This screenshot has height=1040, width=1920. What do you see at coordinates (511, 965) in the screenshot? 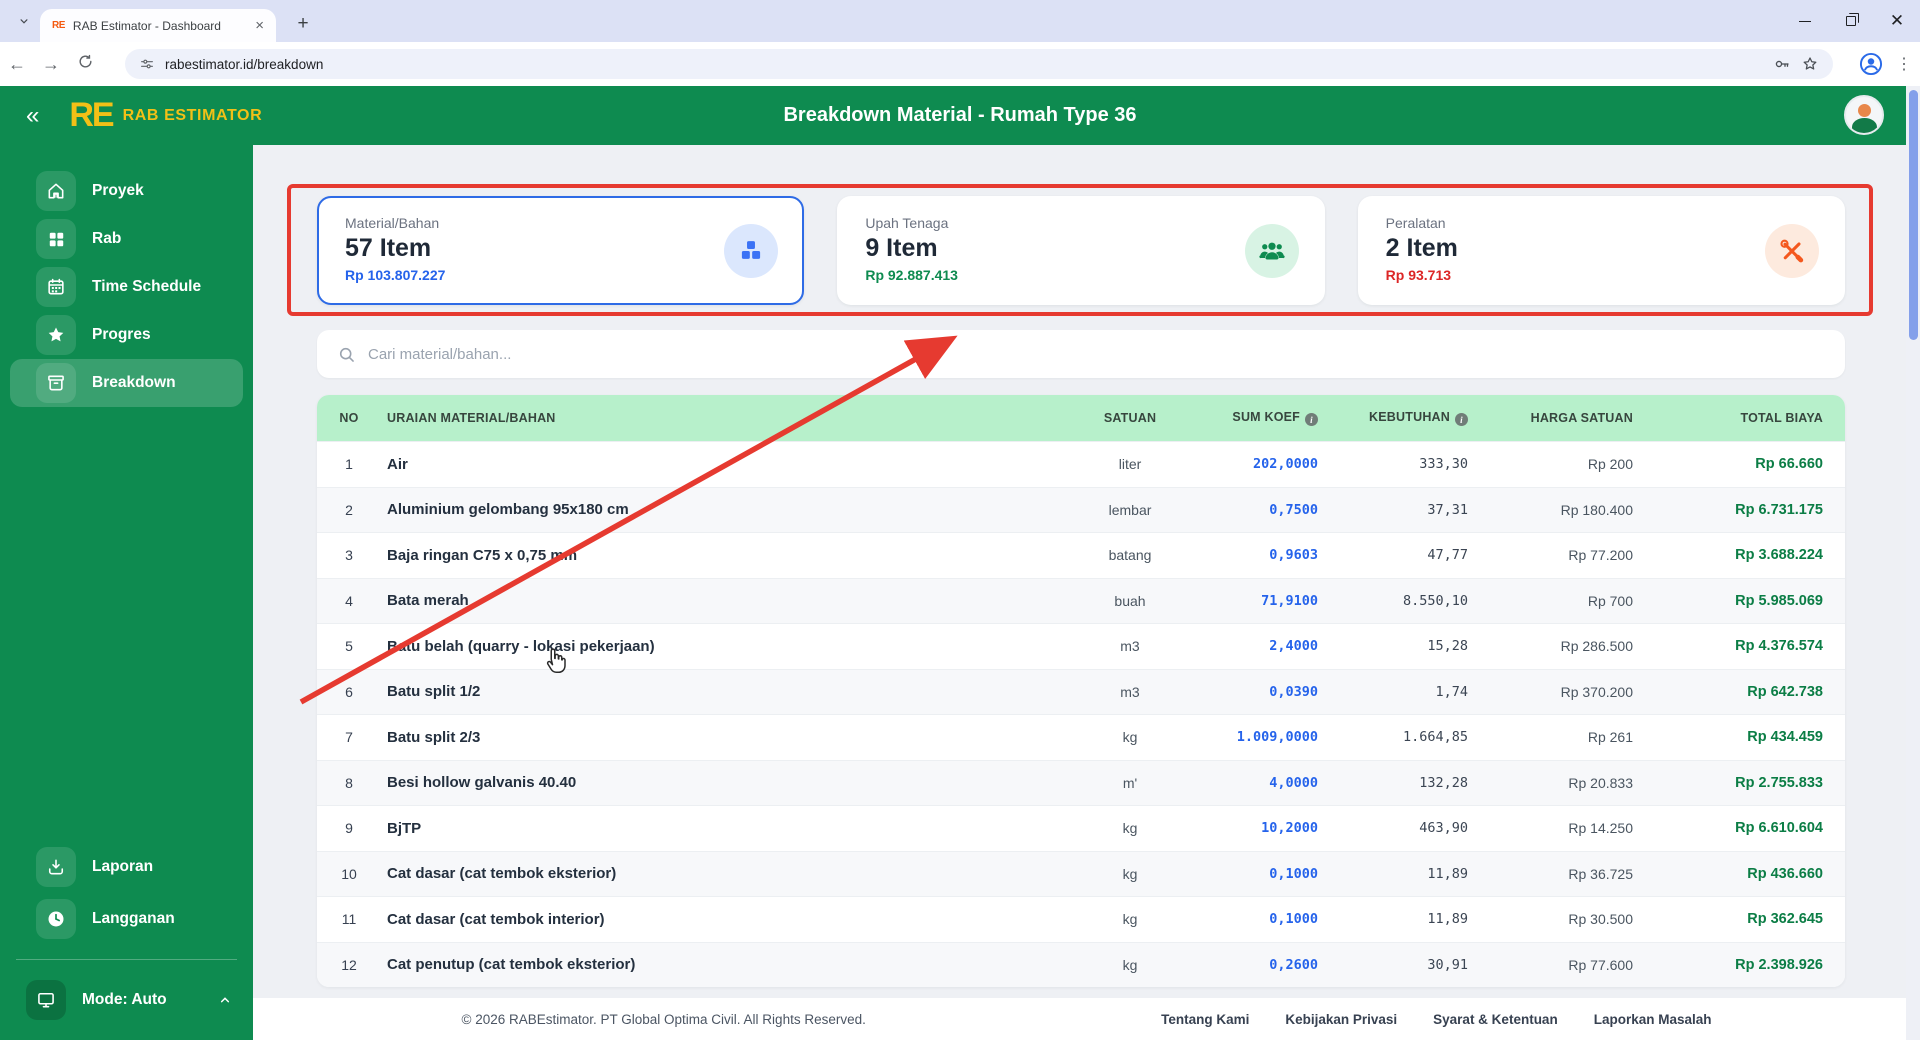
I see `cell-name: Cat penutup (cat tembok eksterior)` at bounding box center [511, 965].